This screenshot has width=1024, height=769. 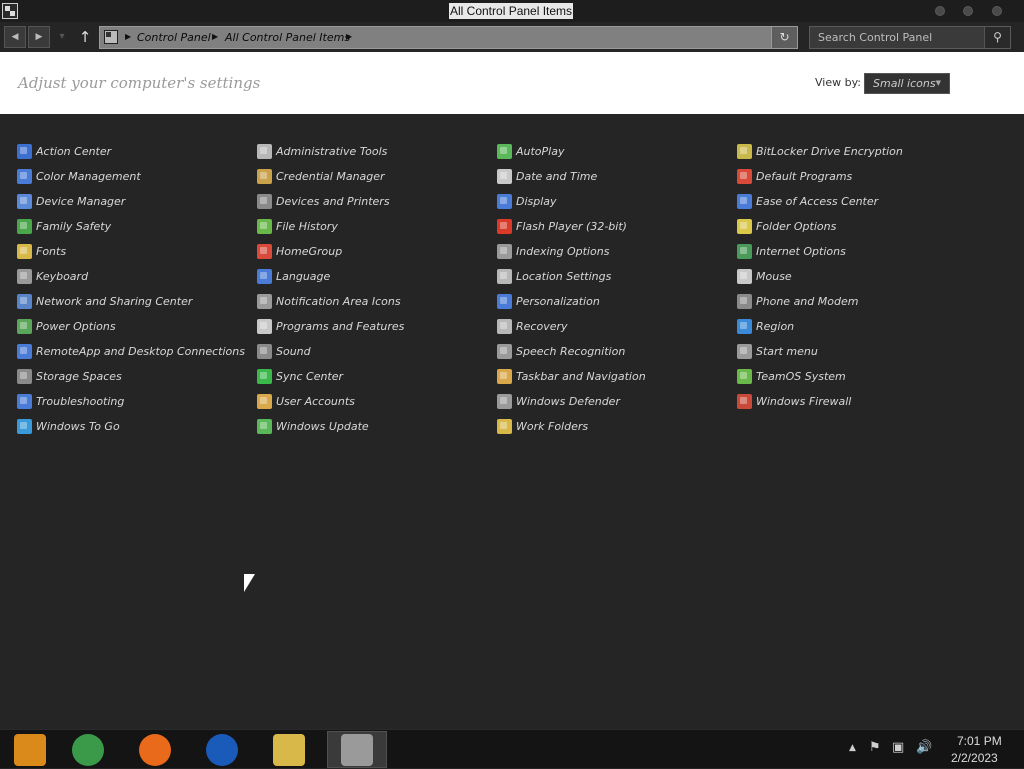 What do you see at coordinates (39, 37) in the screenshot?
I see `forward-button: ▶` at bounding box center [39, 37].